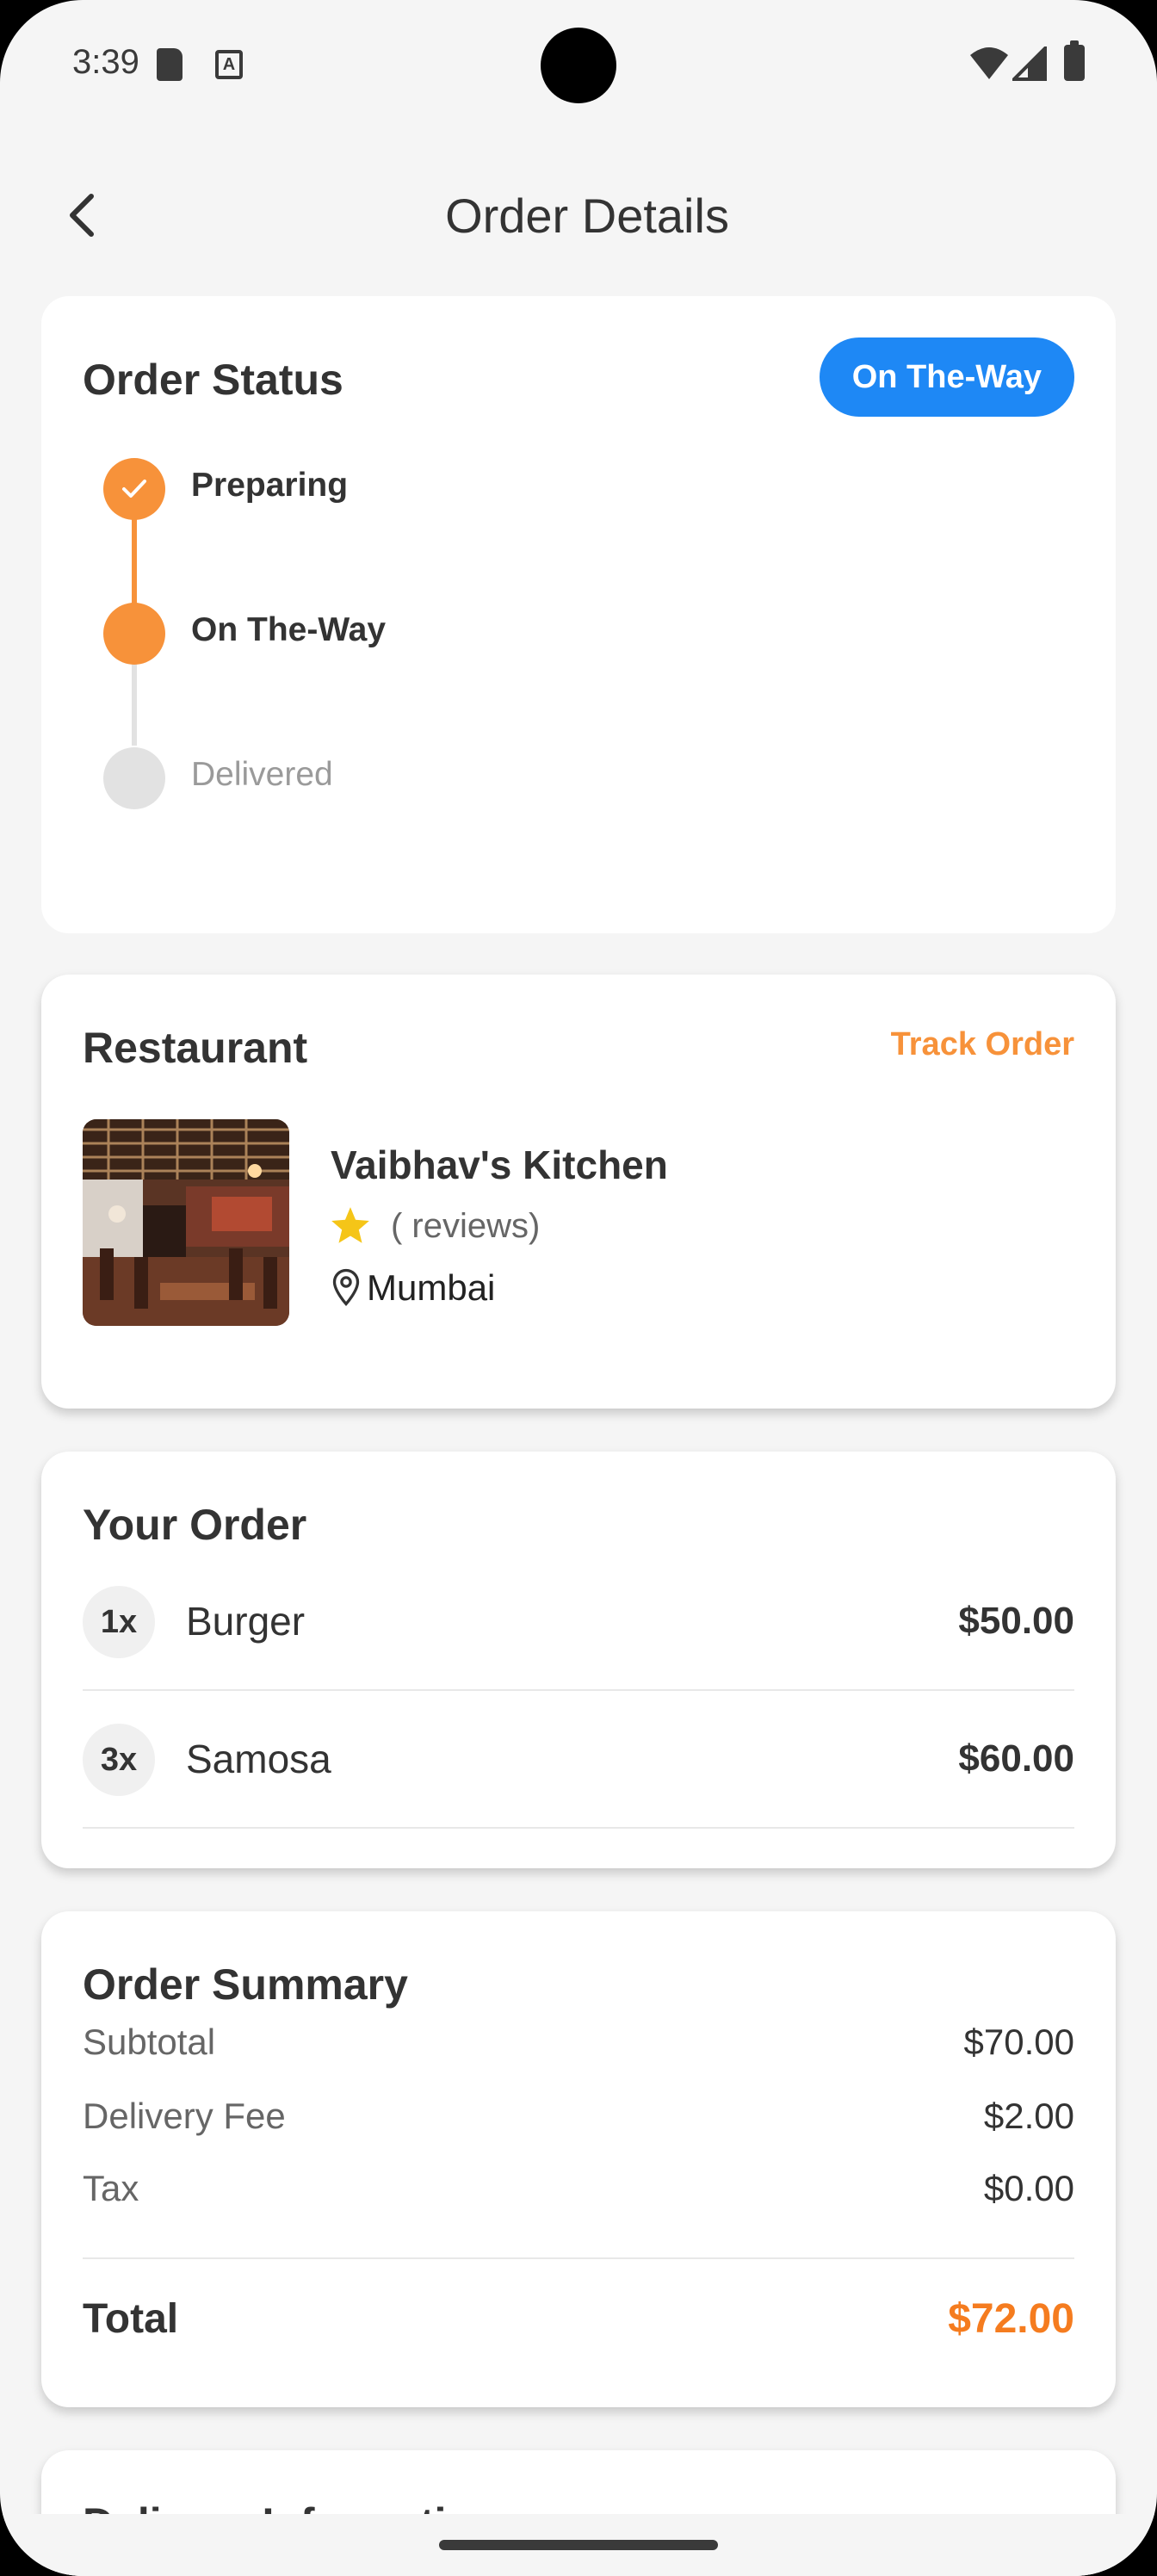 This screenshot has height=2576, width=1157. I want to click on top-app-bar: Order Details, so click(579, 216).